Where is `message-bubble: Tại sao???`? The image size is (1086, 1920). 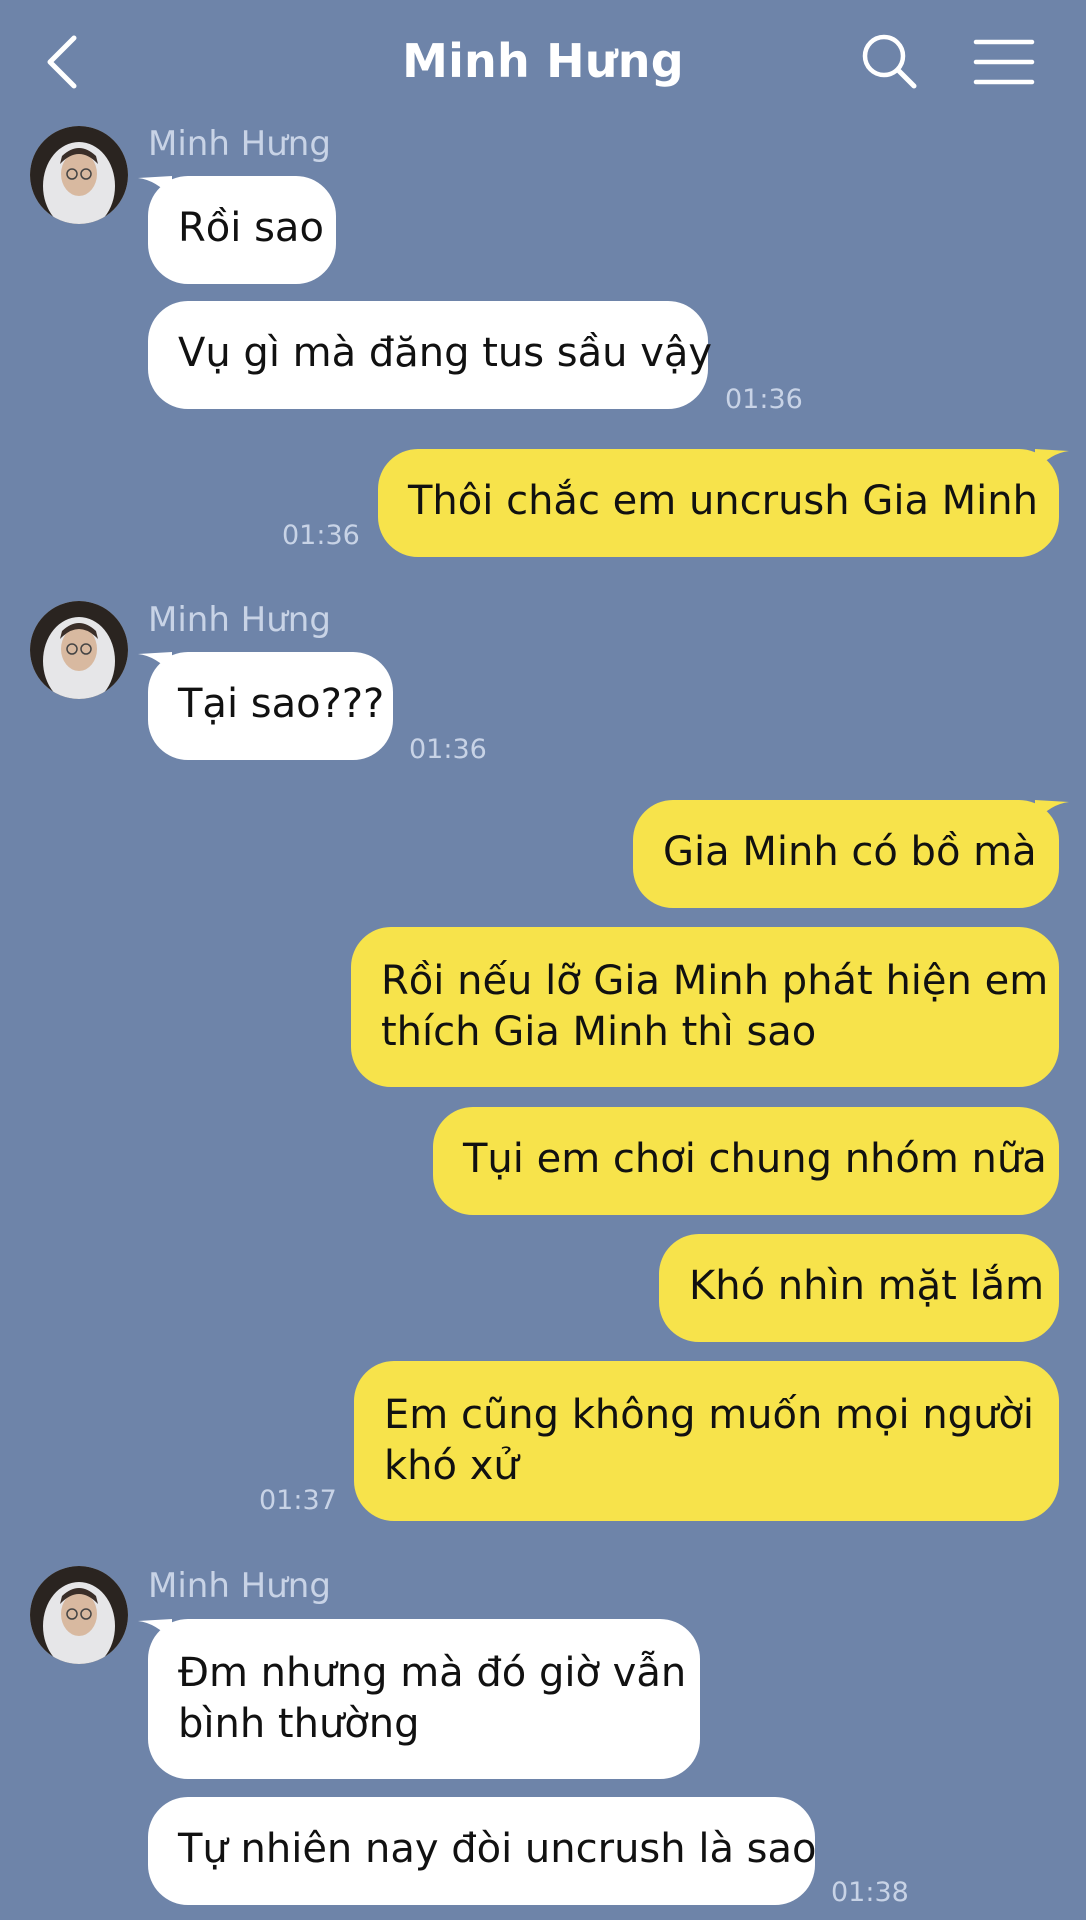
message-bubble: Tại sao??? is located at coordinates (265, 706).